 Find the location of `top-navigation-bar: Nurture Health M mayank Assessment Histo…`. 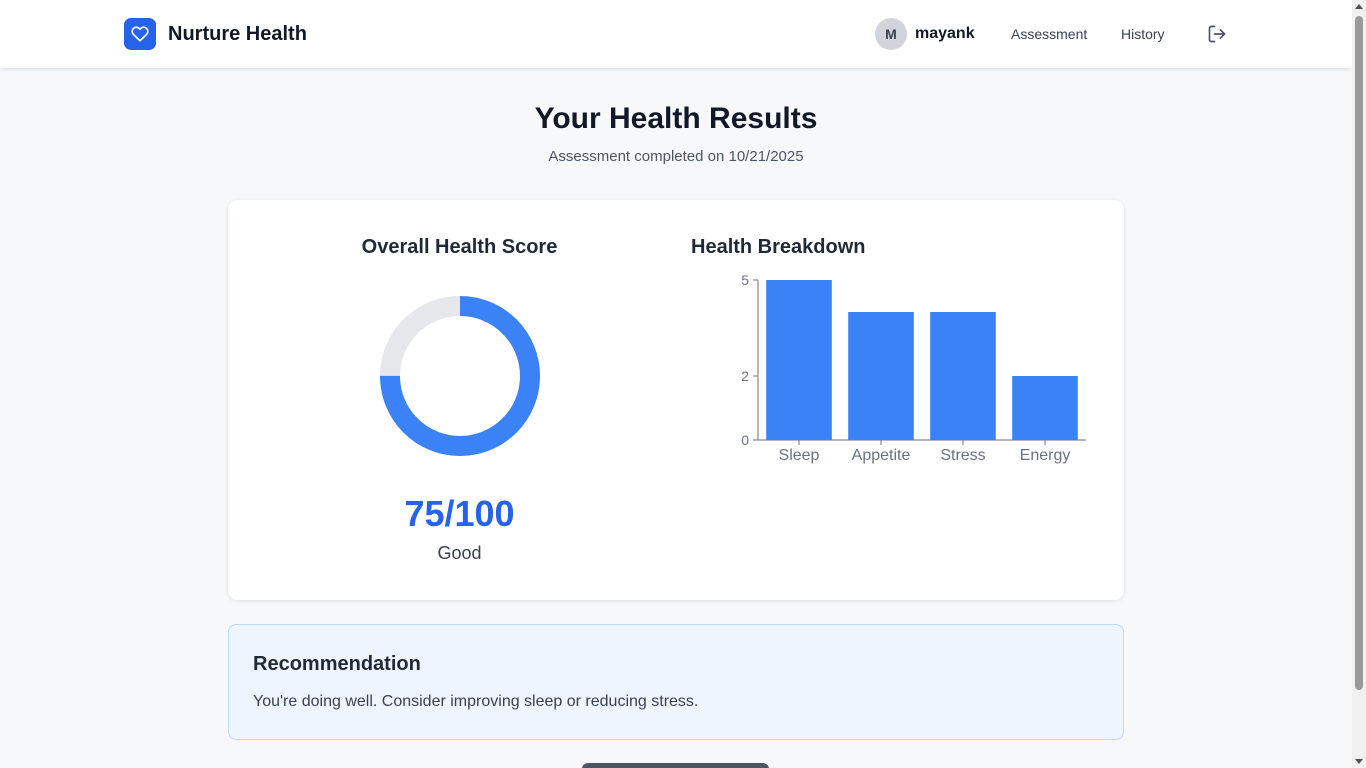

top-navigation-bar: Nurture Health M mayank Assessment Histo… is located at coordinates (676, 34).